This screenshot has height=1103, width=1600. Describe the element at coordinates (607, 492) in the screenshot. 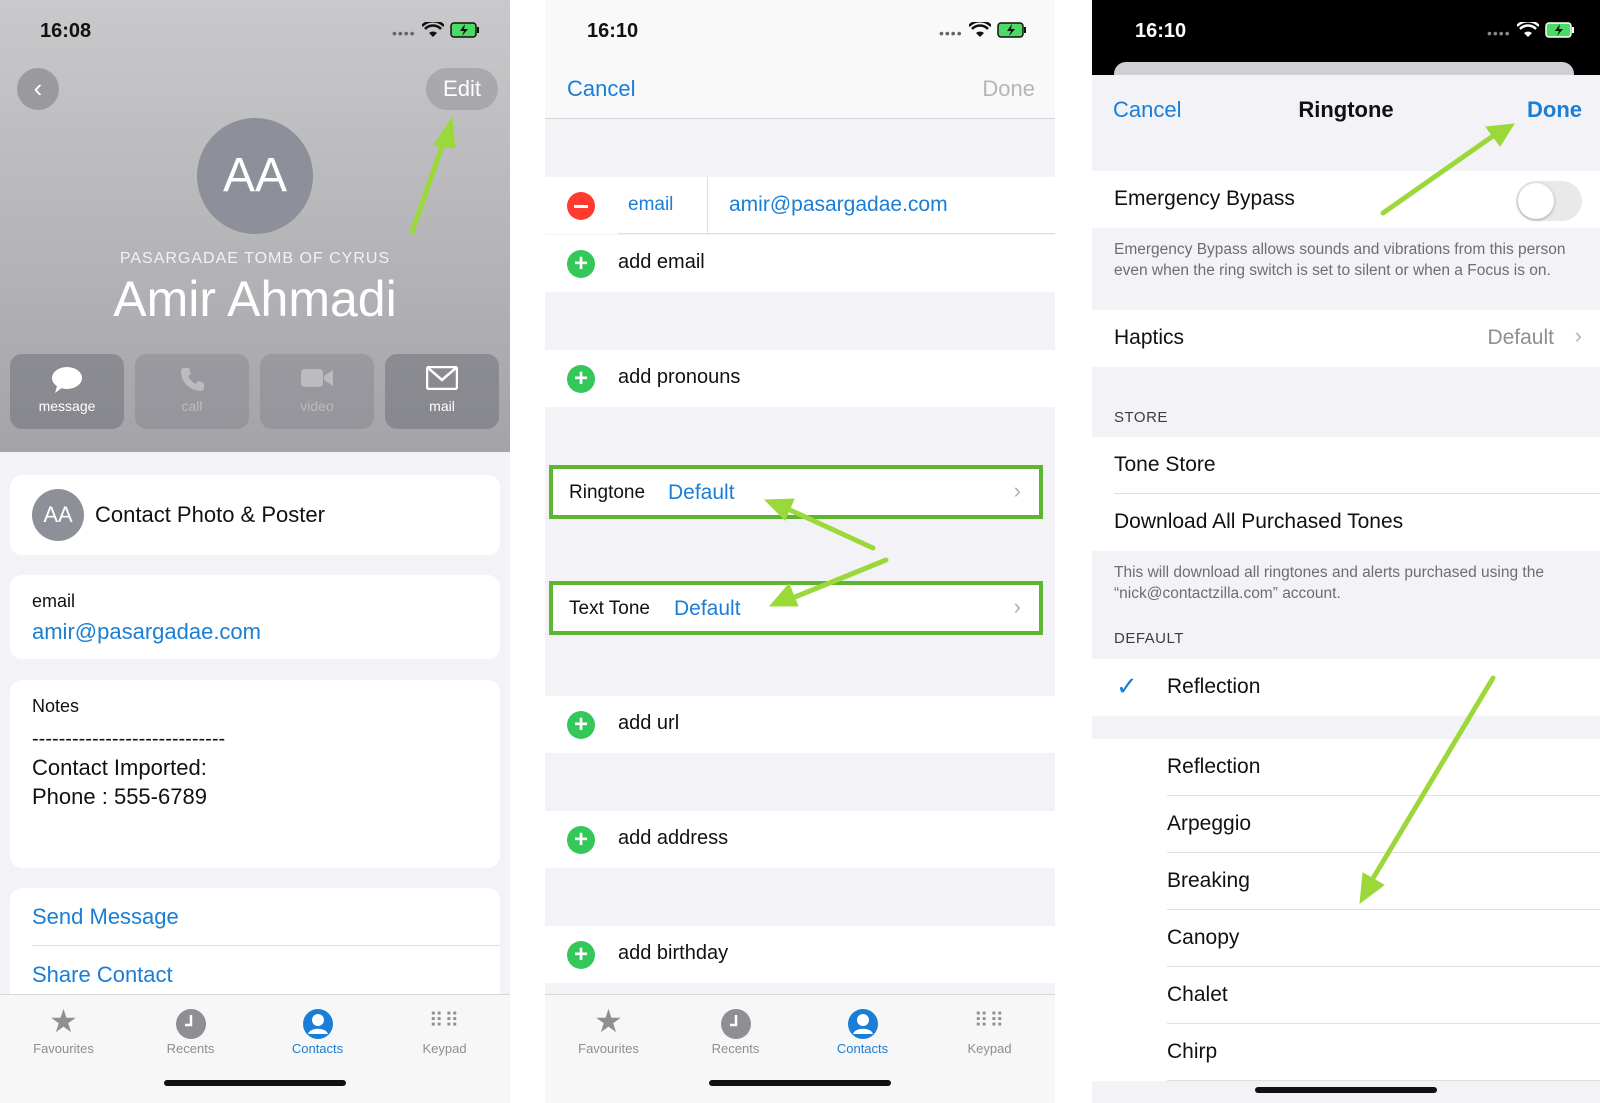

I see `ringtone-label: Ringtone` at that location.